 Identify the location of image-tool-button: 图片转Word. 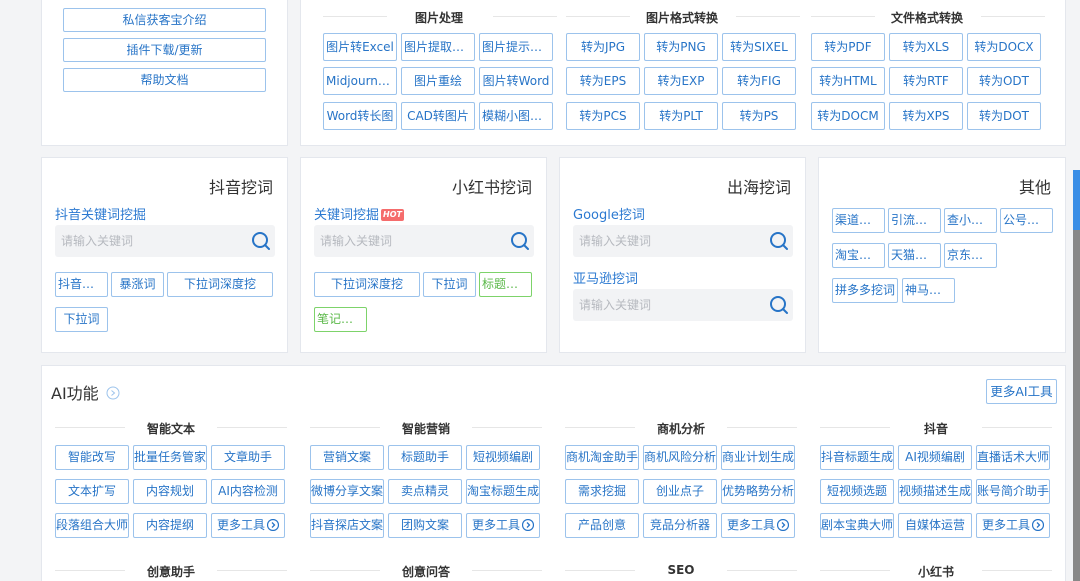
(516, 81).